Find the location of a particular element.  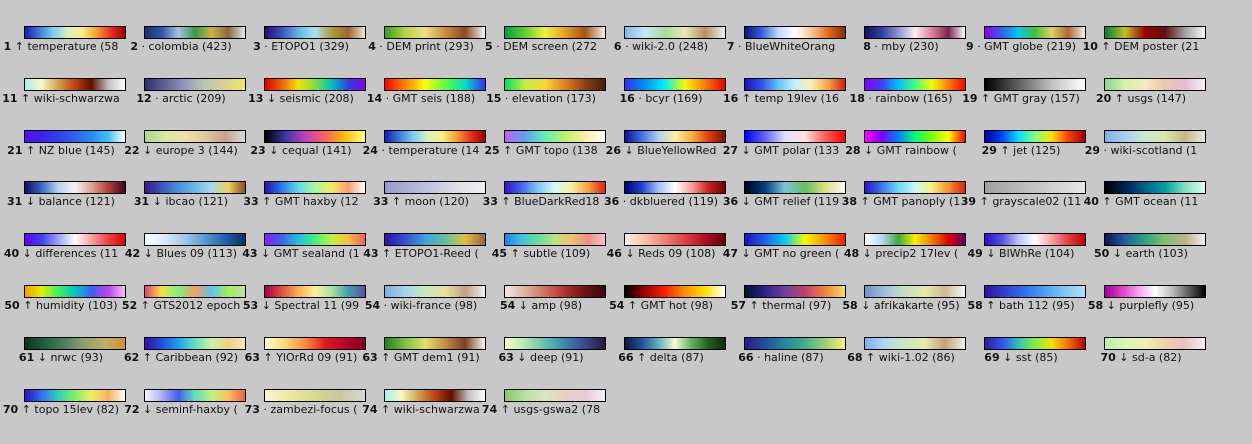

palette-item: 62 ↑ Caribbean (92) is located at coordinates (183, 355).